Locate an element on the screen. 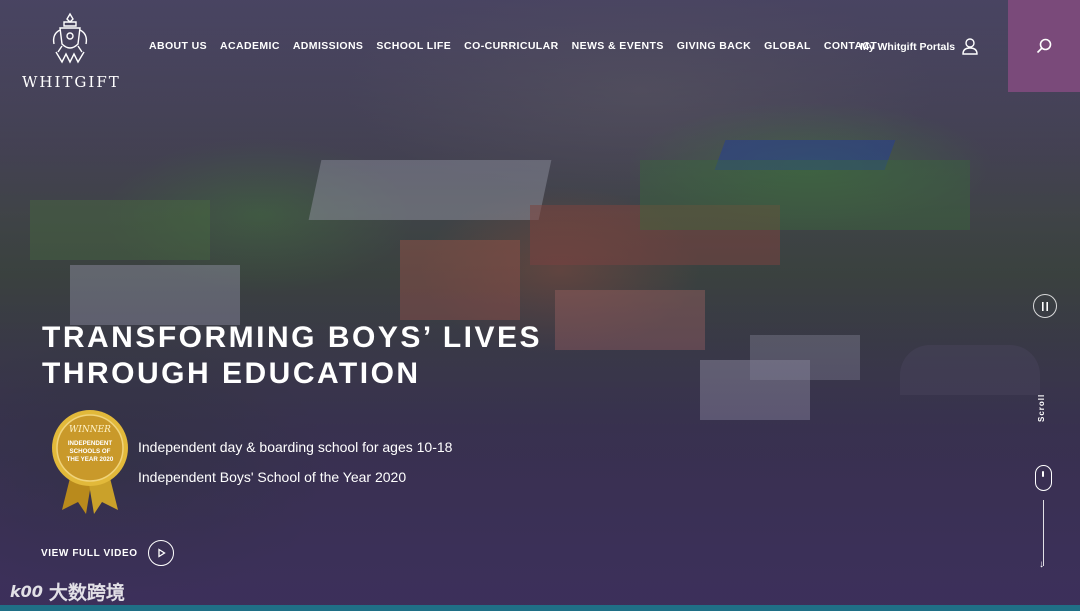 This screenshot has width=1080, height=611. headline-line-1: TRANSFORMING BOYS’ LIVES is located at coordinates (292, 337).